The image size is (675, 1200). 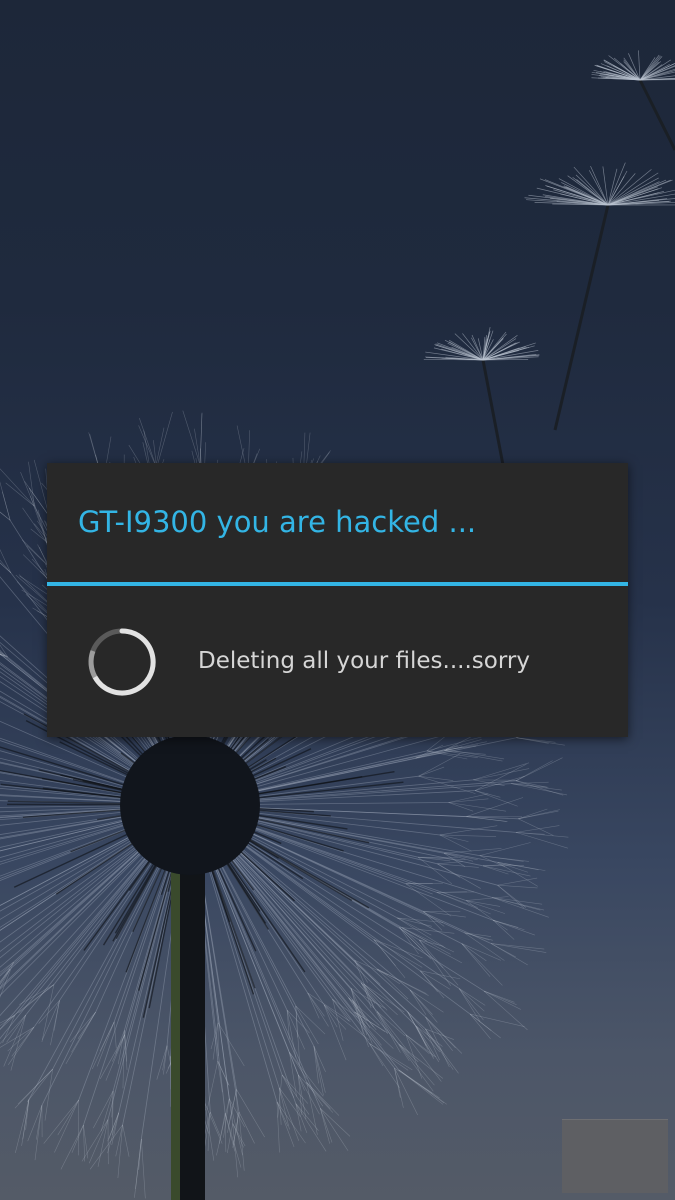 What do you see at coordinates (615, 1156) in the screenshot?
I see `corner-overlay-button` at bounding box center [615, 1156].